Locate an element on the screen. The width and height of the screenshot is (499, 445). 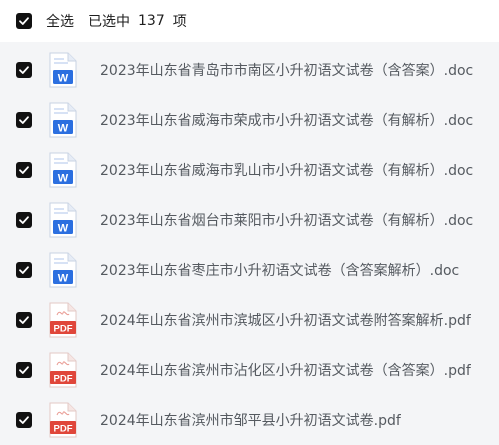
file-row: W 2023年山东省青岛市市南区小升初语文试卷（含答案）.doc is located at coordinates (249, 70).